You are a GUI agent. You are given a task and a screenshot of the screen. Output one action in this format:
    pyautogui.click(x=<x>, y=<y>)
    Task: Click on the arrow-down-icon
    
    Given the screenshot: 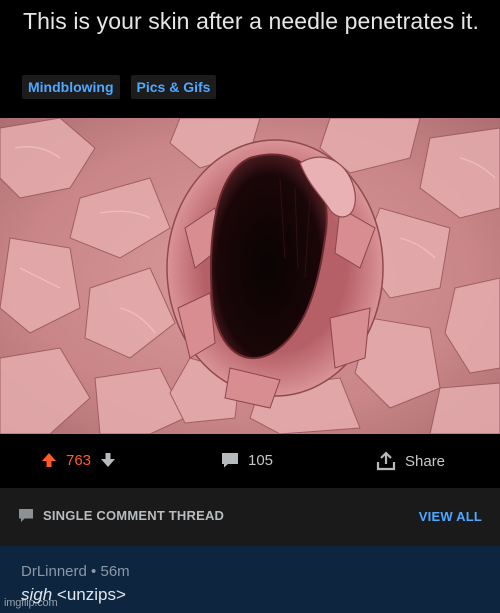 What is the action you would take?
    pyautogui.click(x=108, y=460)
    